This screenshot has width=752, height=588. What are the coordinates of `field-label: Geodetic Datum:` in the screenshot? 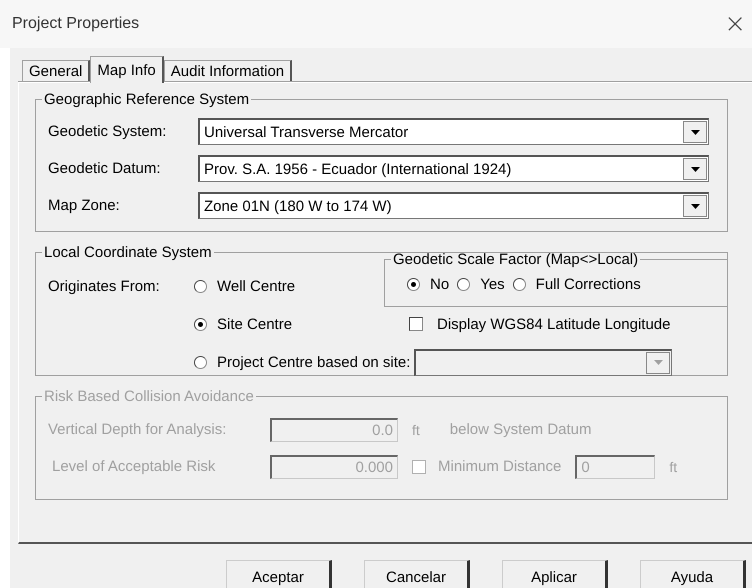 It's located at (105, 168).